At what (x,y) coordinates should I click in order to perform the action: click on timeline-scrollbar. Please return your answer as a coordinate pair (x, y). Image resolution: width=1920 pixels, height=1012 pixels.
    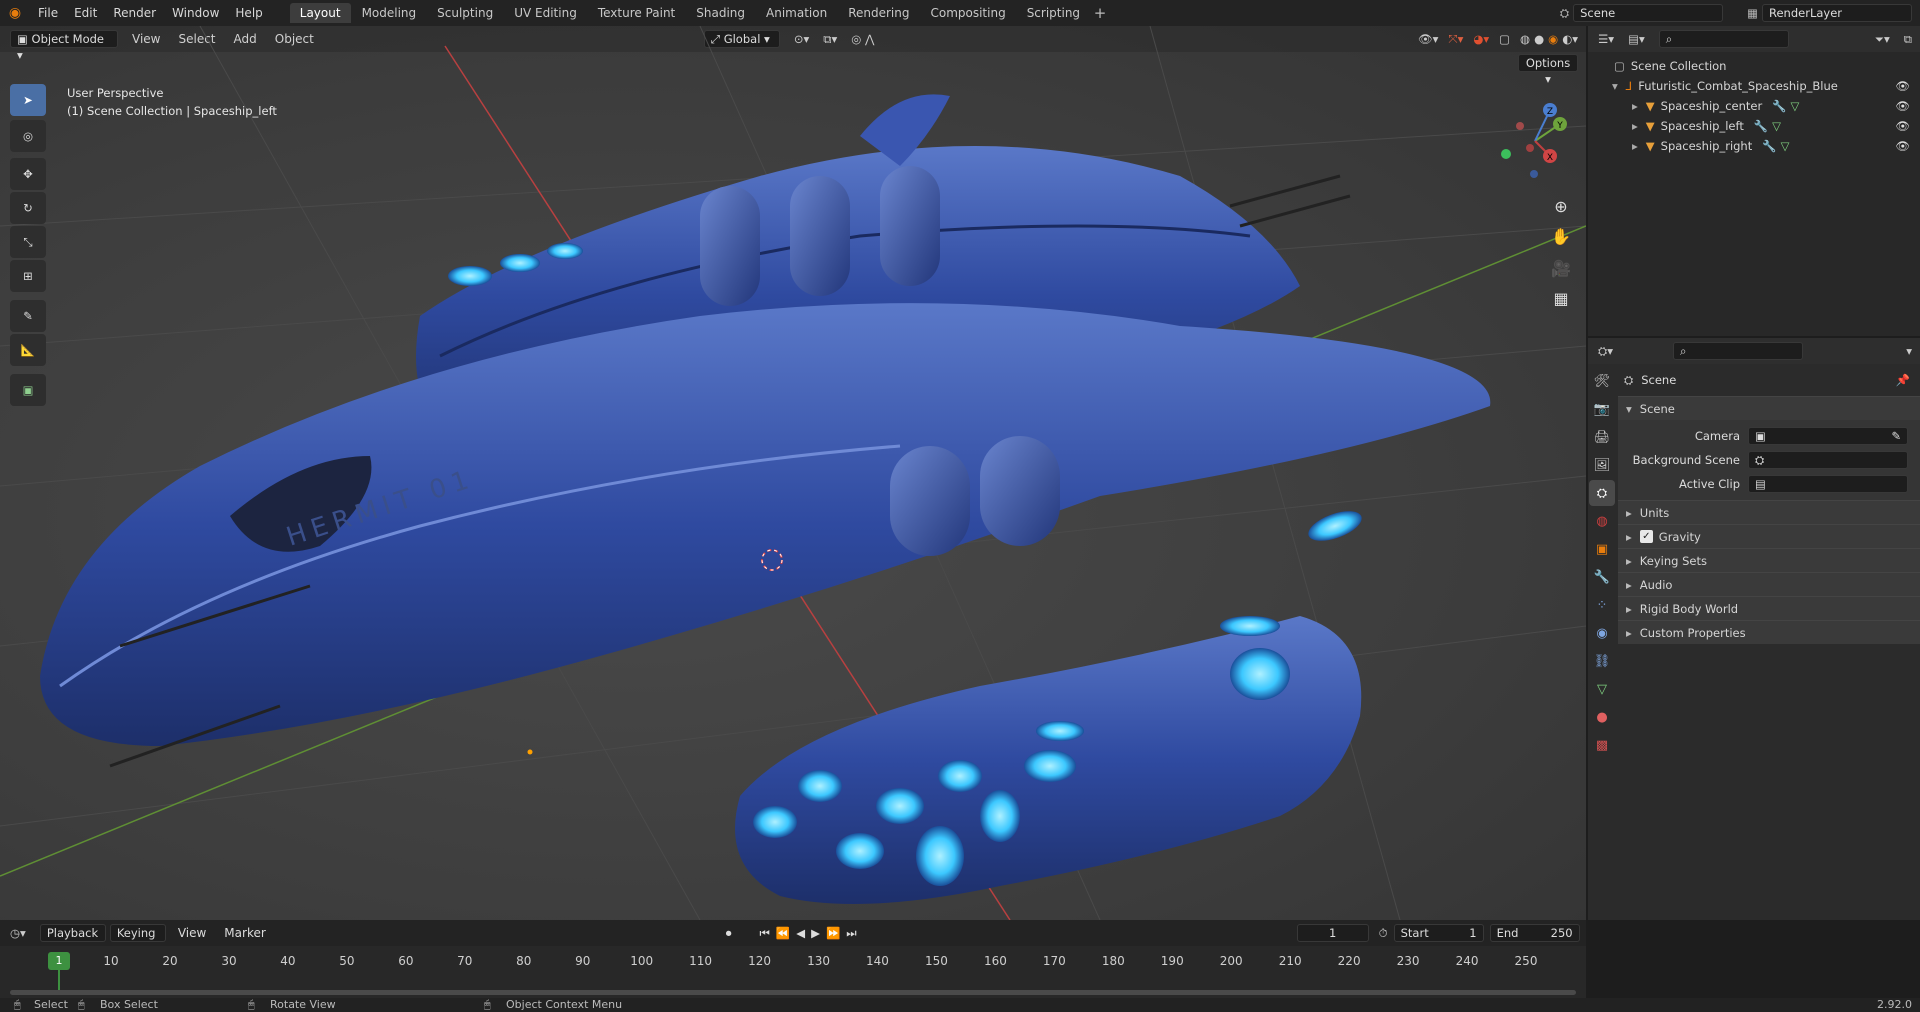
    Looking at the image, I should click on (793, 992).